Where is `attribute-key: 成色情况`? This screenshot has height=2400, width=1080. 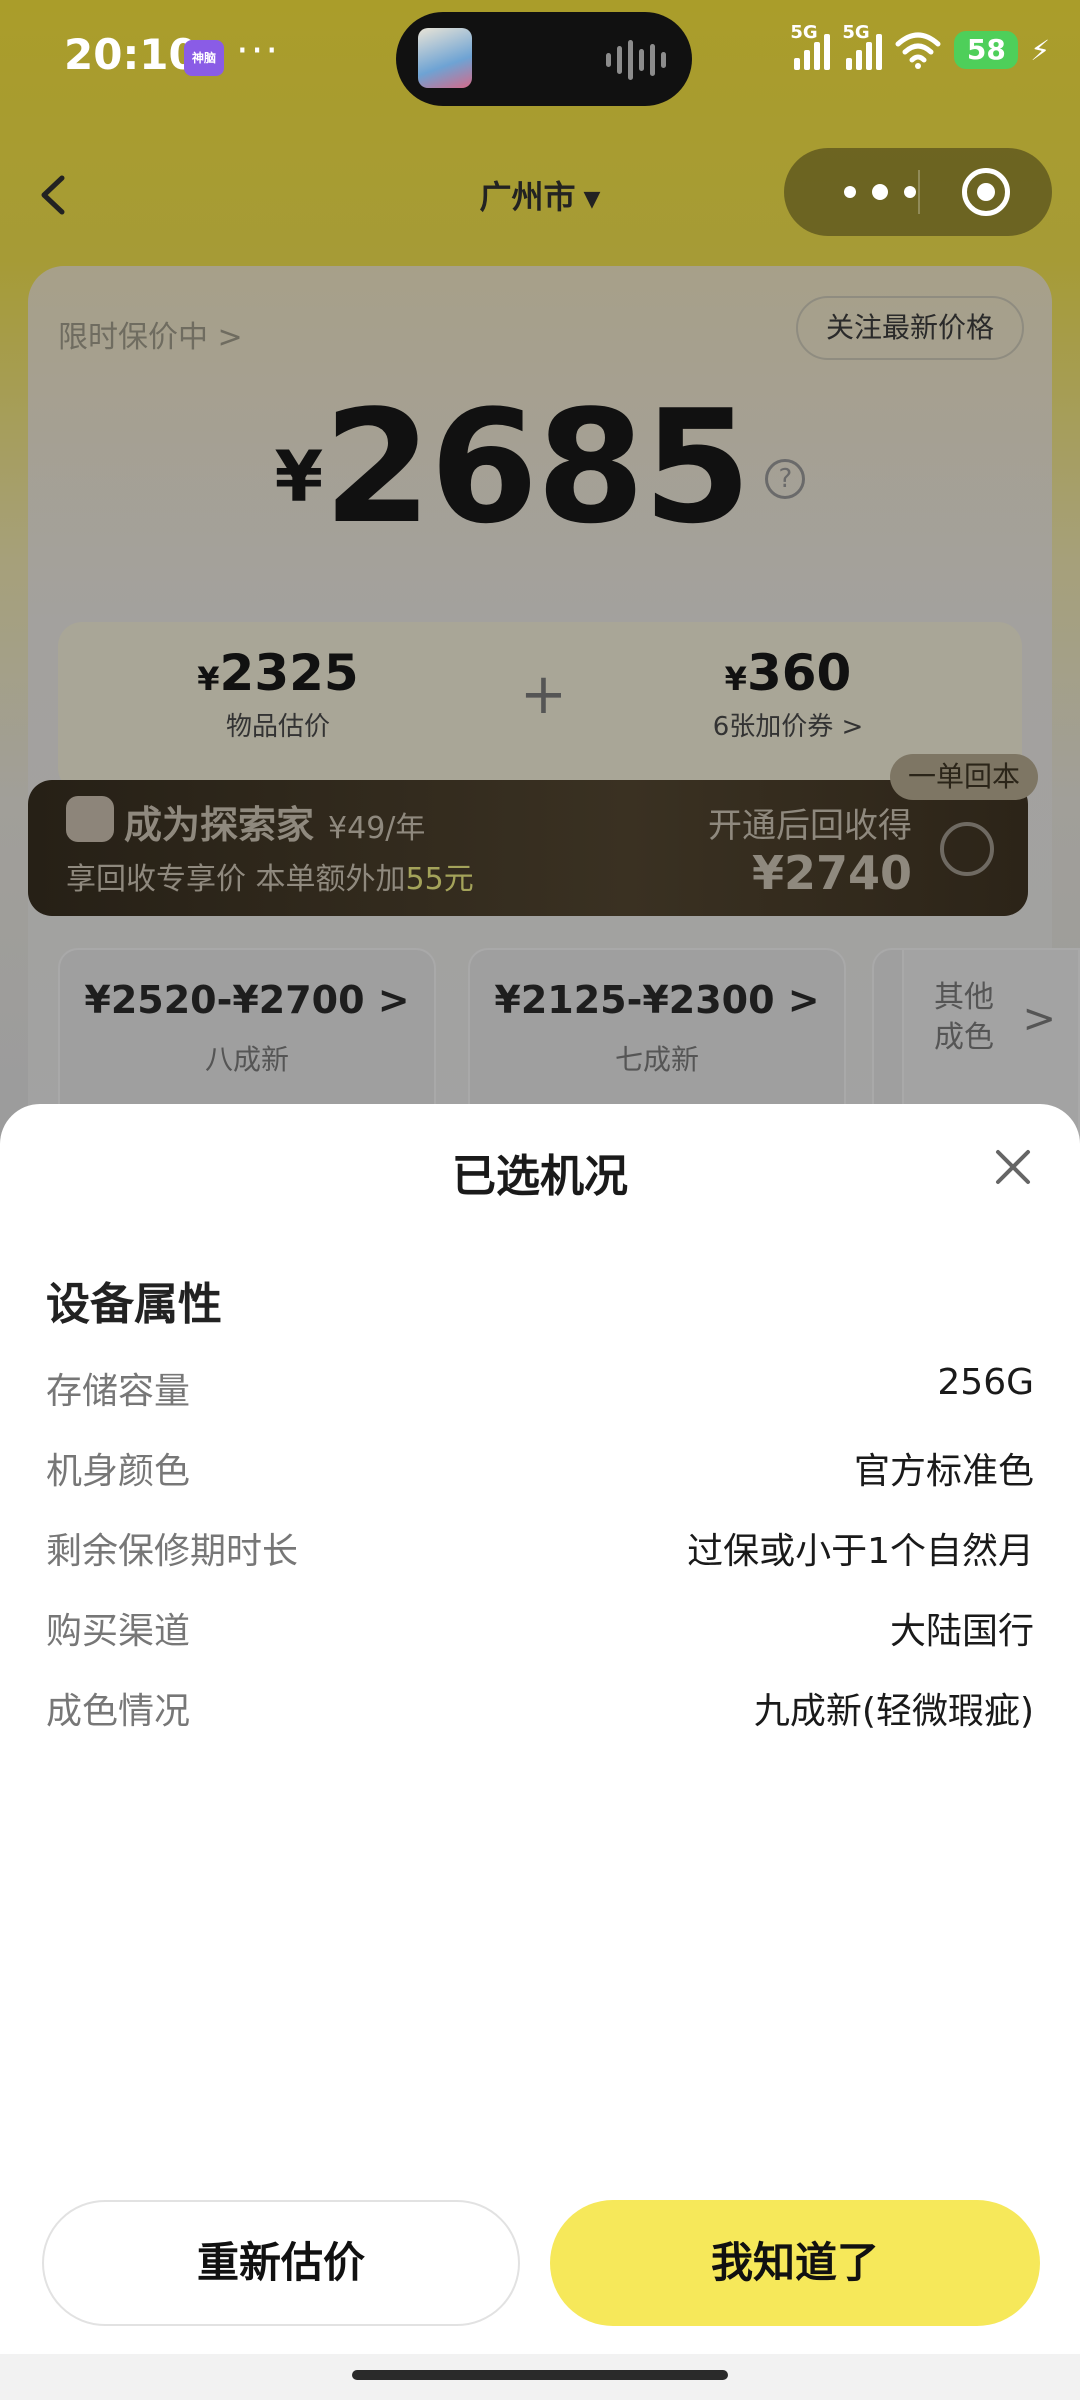 attribute-key: 成色情况 is located at coordinates (118, 1711).